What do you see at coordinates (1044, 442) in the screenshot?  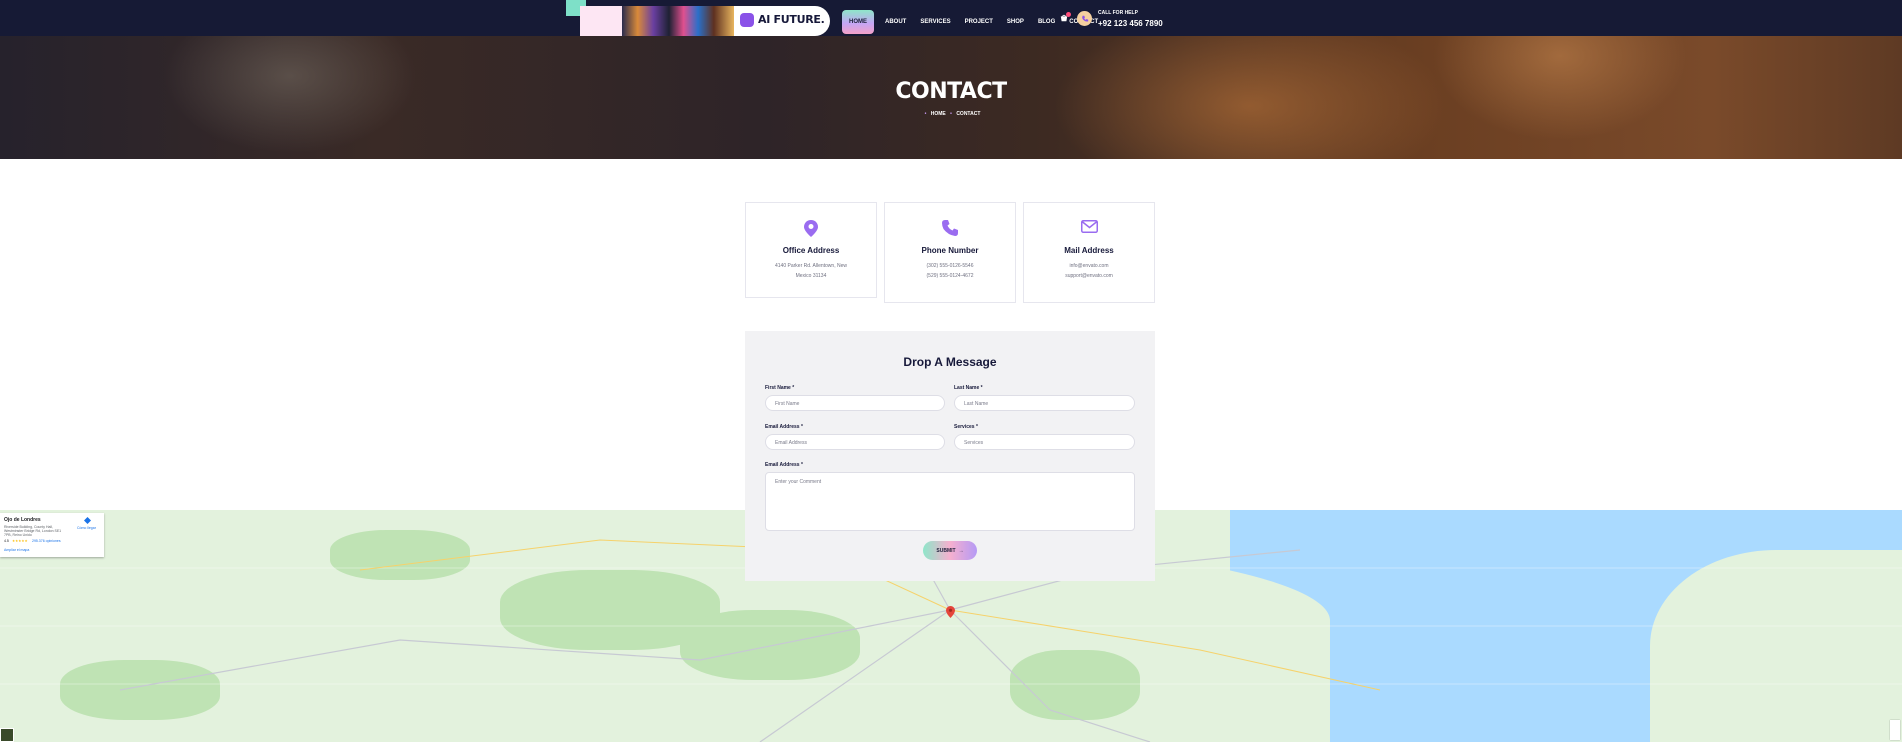 I see `services-input: Services` at bounding box center [1044, 442].